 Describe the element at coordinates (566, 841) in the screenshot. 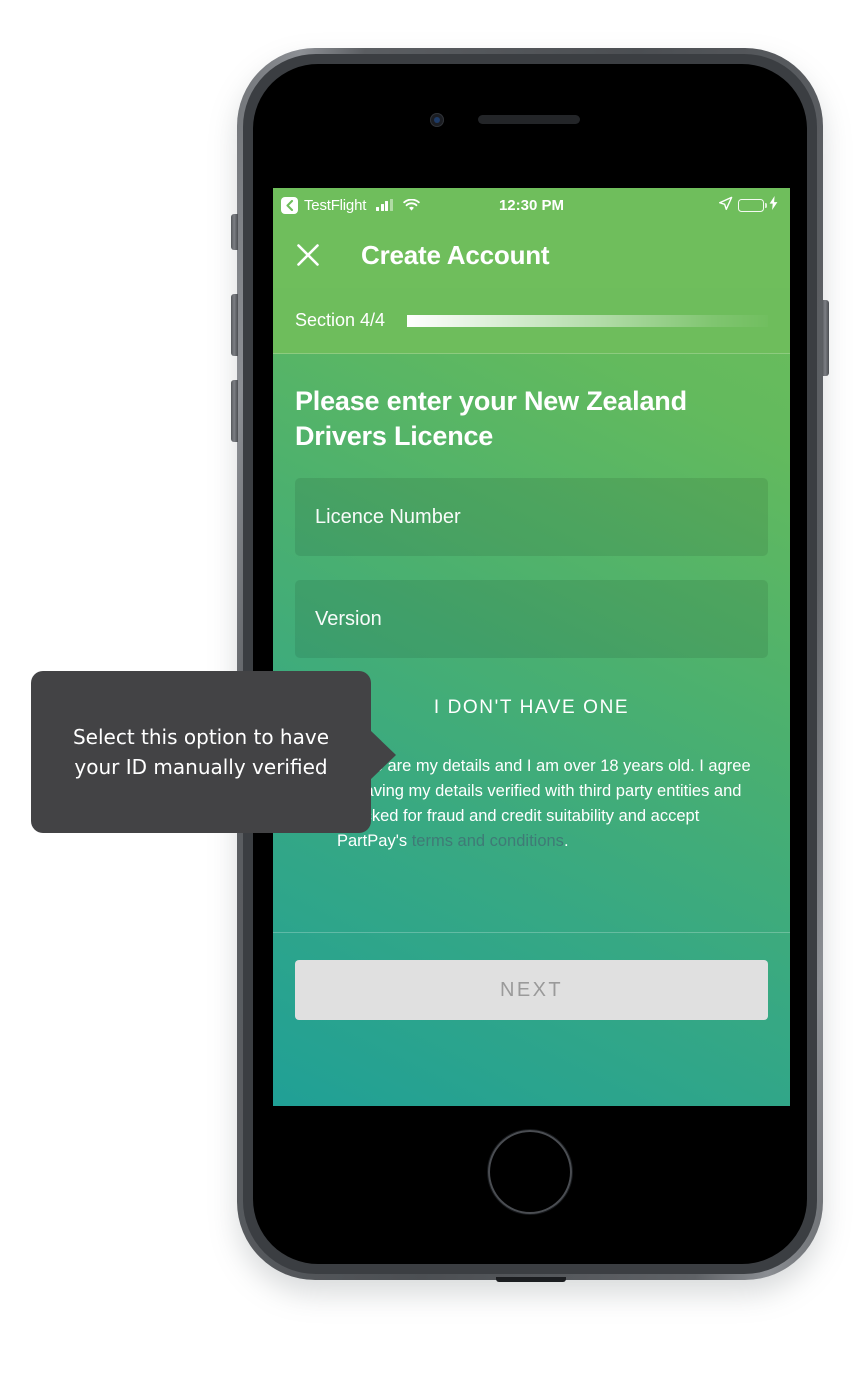

I see `consent-text-after: .` at that location.